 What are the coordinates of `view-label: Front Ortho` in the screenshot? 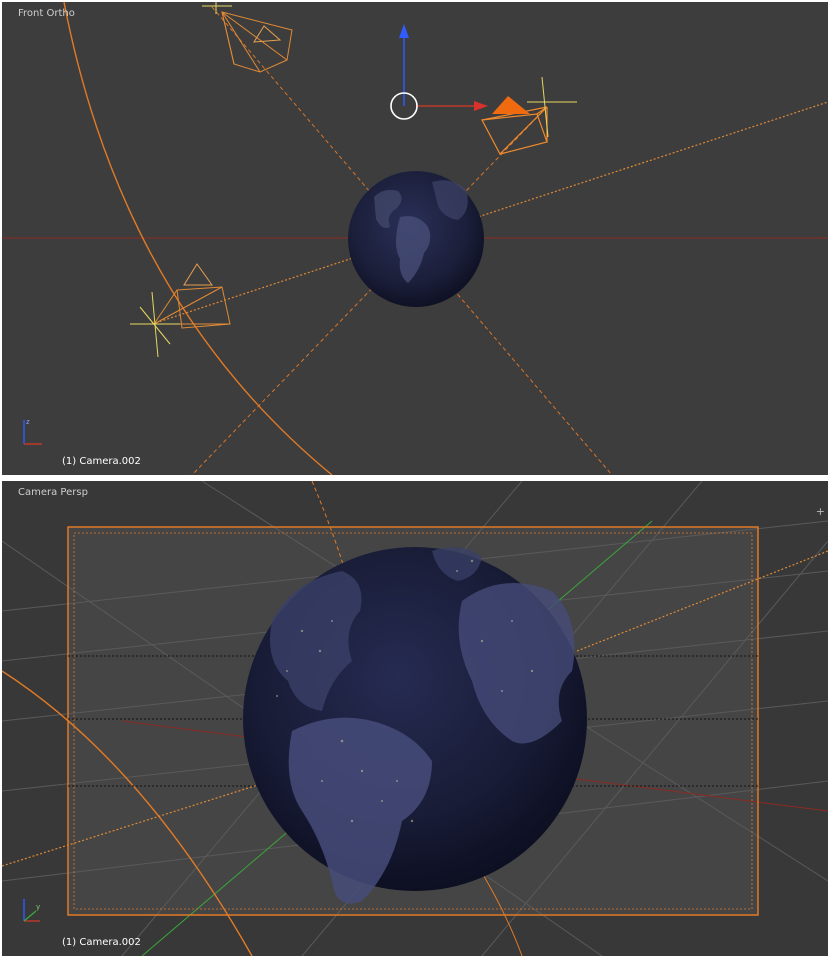 It's located at (46, 13).